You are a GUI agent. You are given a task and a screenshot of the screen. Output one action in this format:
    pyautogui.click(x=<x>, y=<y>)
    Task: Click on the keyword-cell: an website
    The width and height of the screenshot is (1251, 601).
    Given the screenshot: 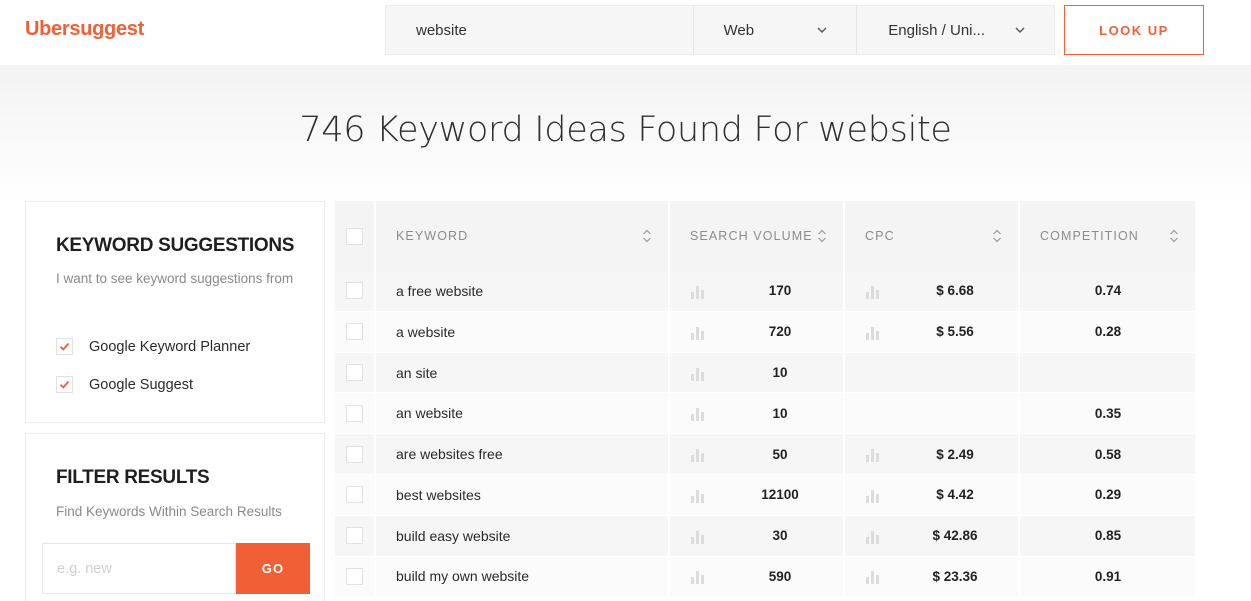 What is the action you would take?
    pyautogui.click(x=523, y=413)
    